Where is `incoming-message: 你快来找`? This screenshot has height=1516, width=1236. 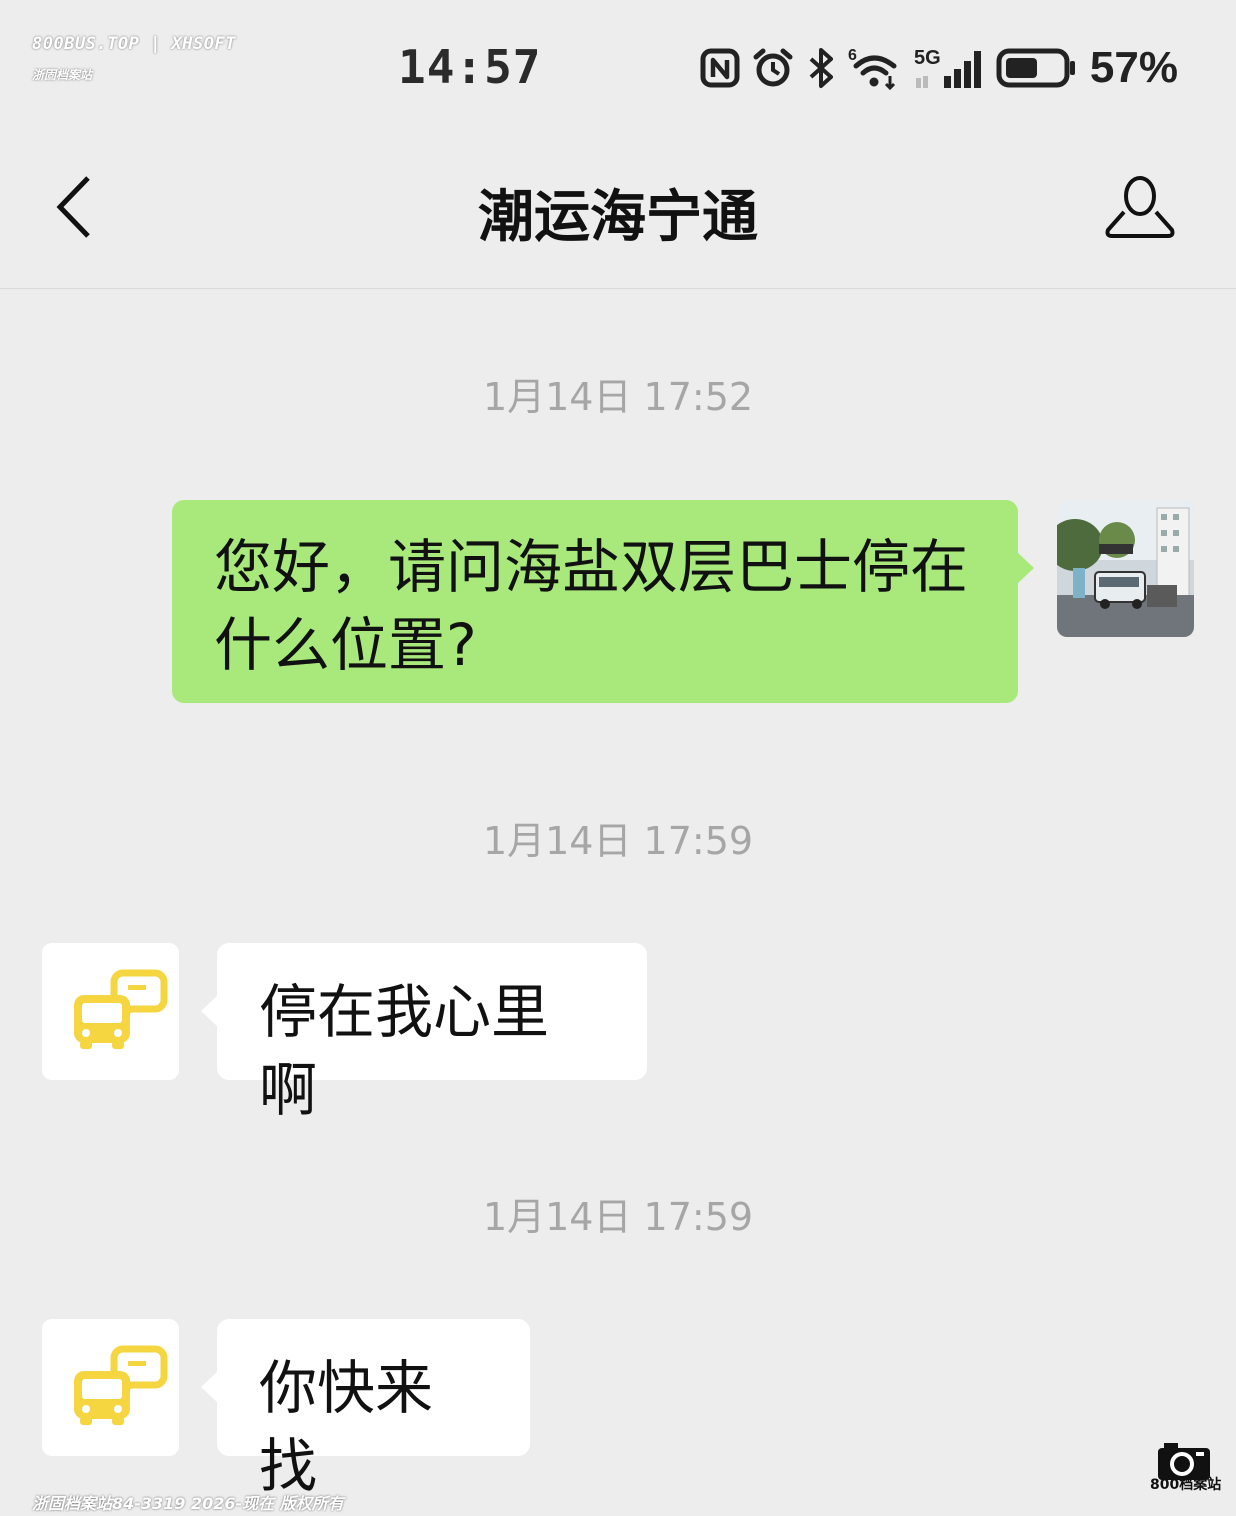 incoming-message: 你快来找 is located at coordinates (365, 1409).